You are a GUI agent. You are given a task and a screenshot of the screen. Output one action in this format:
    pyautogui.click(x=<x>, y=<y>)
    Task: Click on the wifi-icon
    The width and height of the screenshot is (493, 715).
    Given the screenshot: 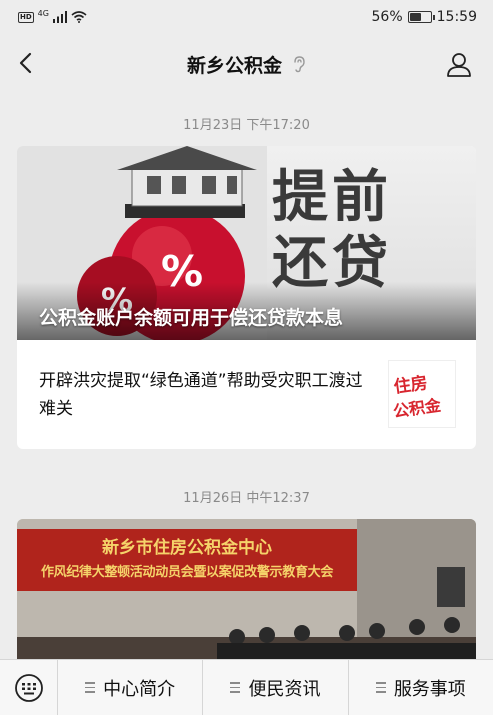 What is the action you would take?
    pyautogui.click(x=79, y=17)
    